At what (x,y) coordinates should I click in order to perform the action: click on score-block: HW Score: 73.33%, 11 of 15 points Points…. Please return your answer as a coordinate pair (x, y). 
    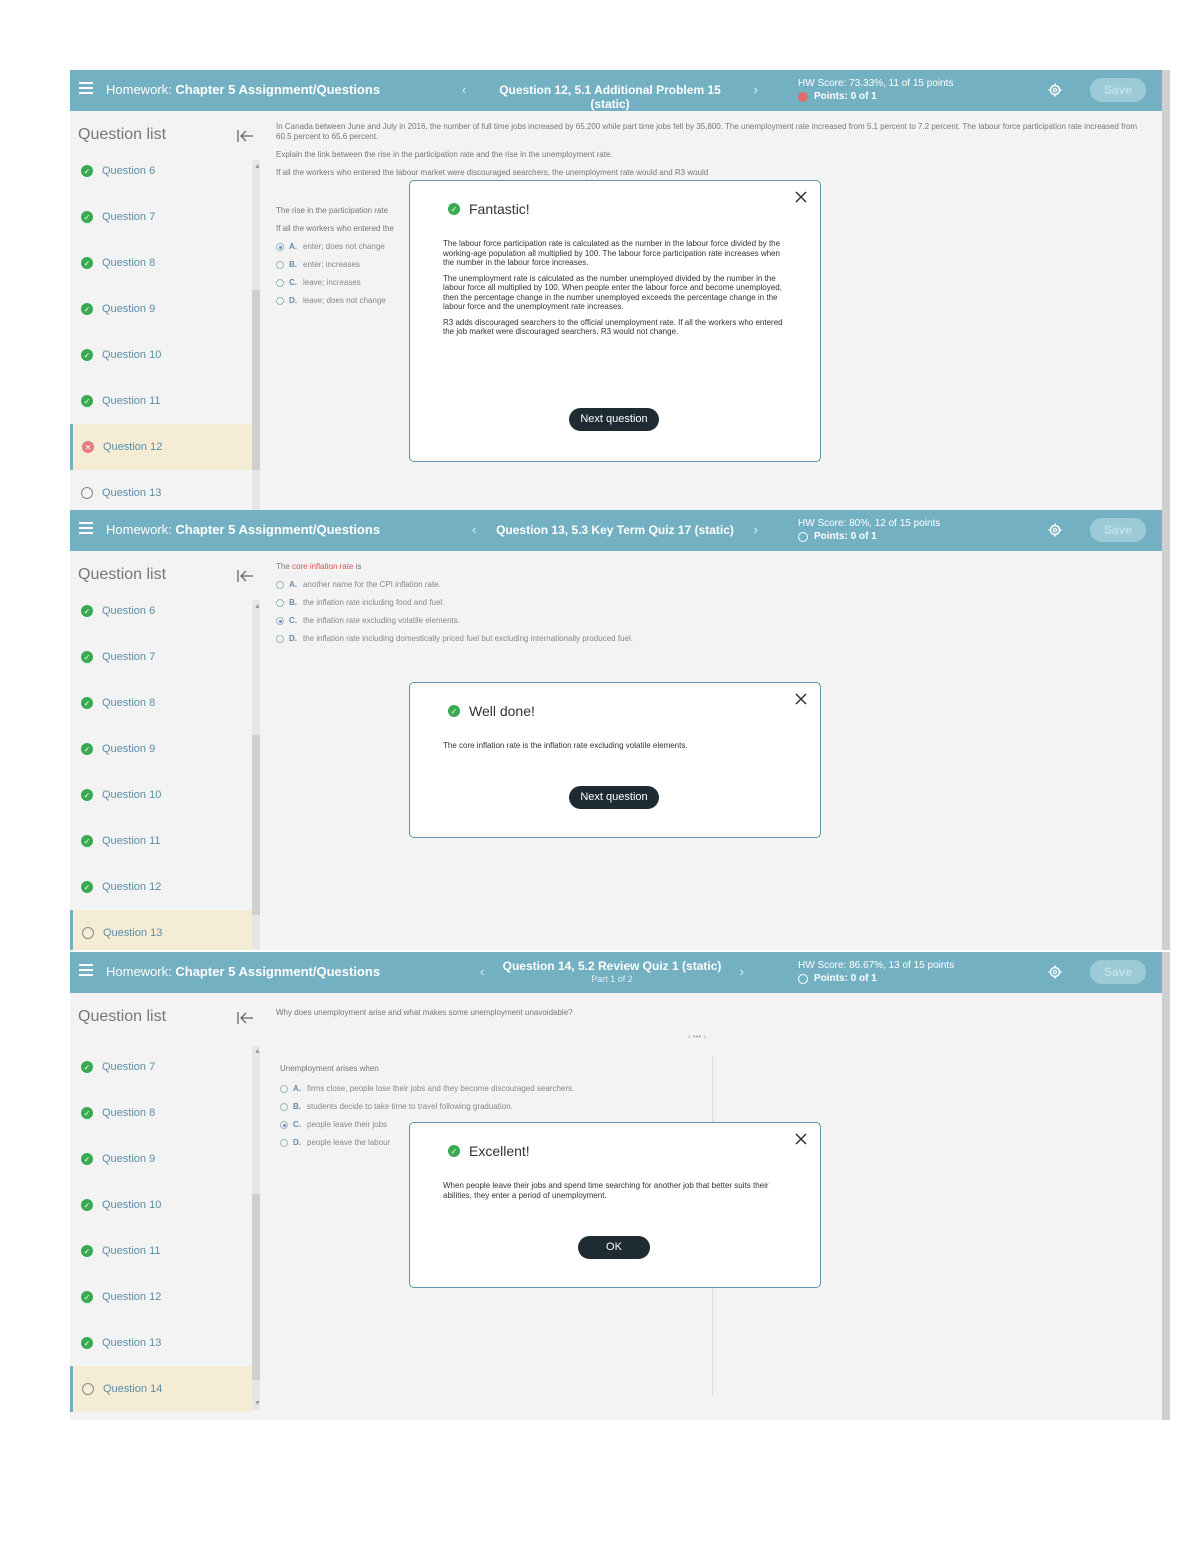
    Looking at the image, I should click on (875, 90).